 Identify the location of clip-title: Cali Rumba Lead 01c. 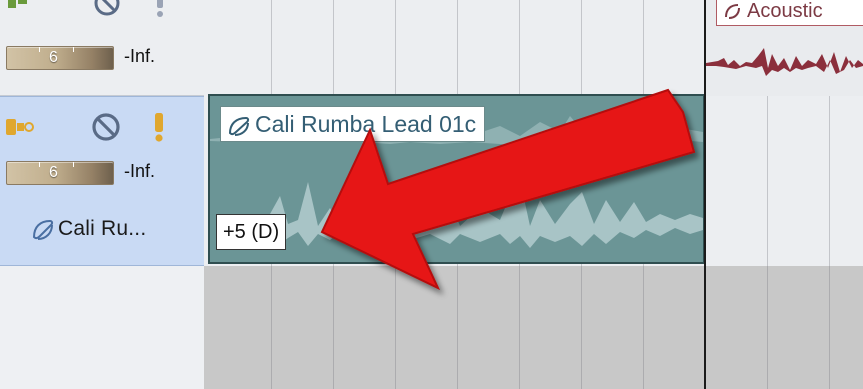
(353, 124).